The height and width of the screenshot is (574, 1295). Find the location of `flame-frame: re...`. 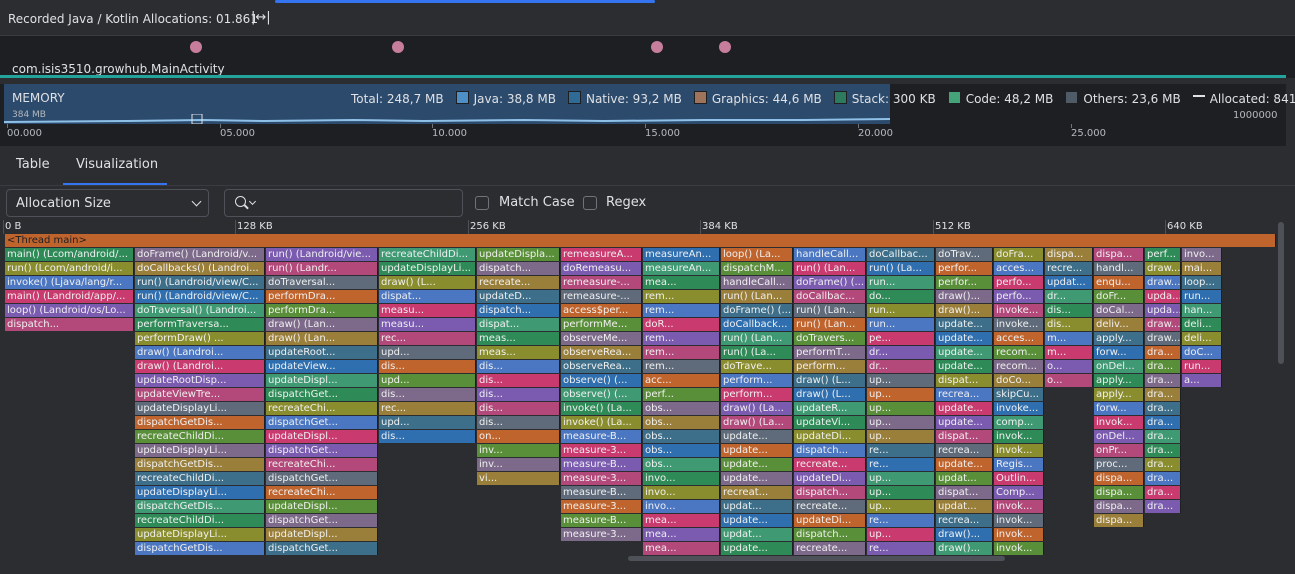

flame-frame: re... is located at coordinates (901, 450).